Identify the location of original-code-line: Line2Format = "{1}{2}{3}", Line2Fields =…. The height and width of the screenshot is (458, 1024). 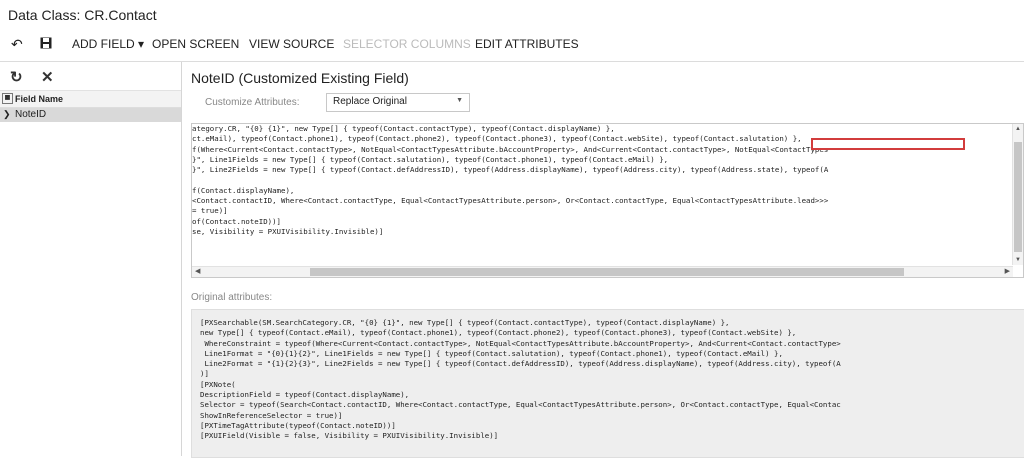
(520, 364).